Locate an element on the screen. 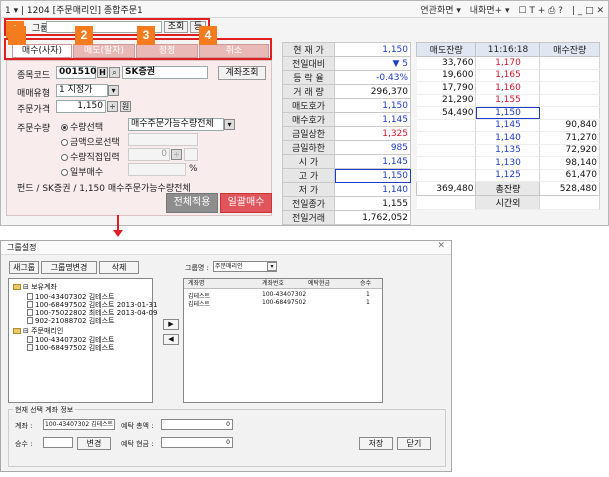  close-button: 닫기 is located at coordinates (414, 443).